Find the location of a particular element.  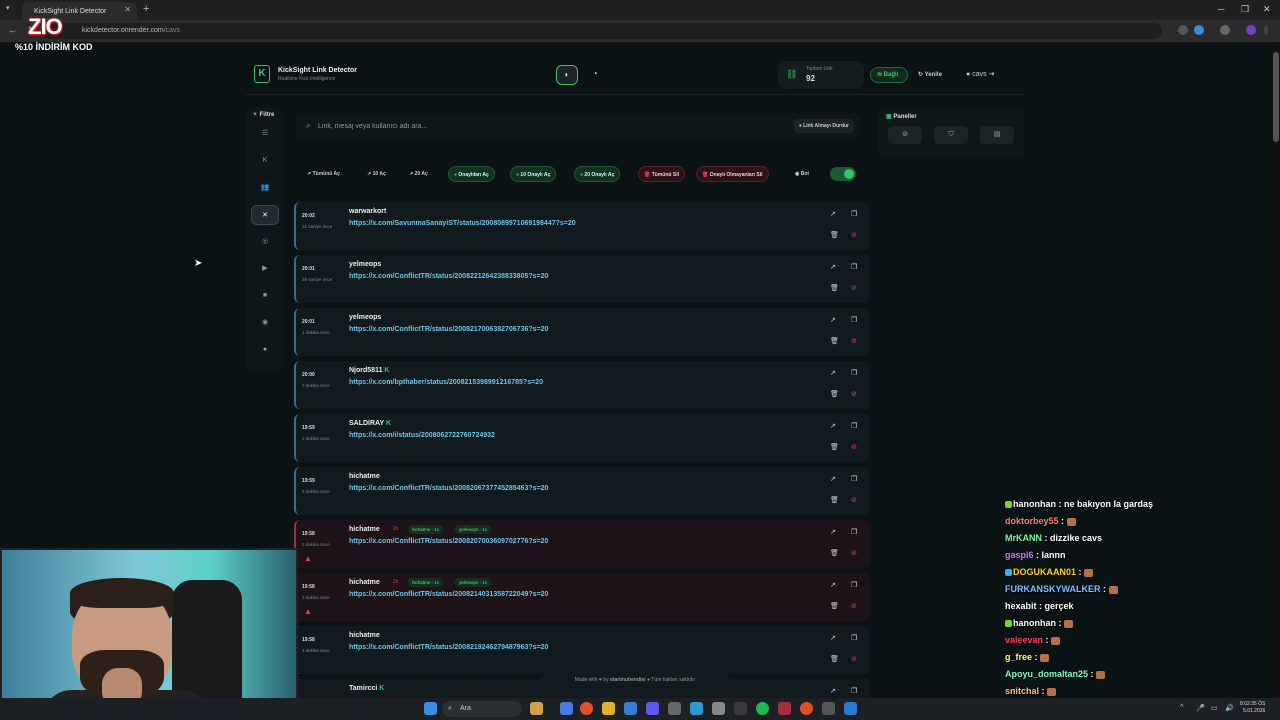

discord-icon is located at coordinates (652, 708).